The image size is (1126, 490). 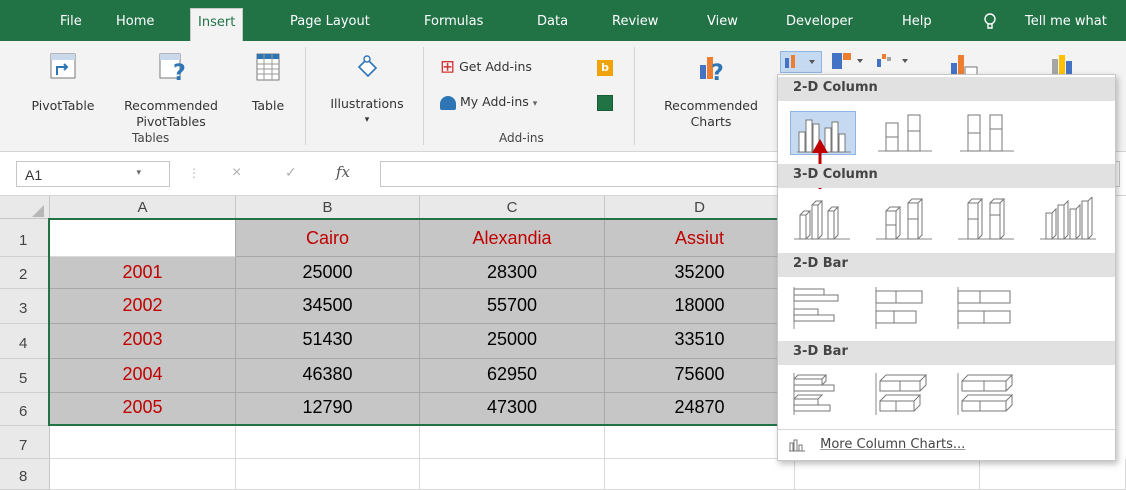 What do you see at coordinates (512, 376) in the screenshot?
I see `cell-c5: 62950` at bounding box center [512, 376].